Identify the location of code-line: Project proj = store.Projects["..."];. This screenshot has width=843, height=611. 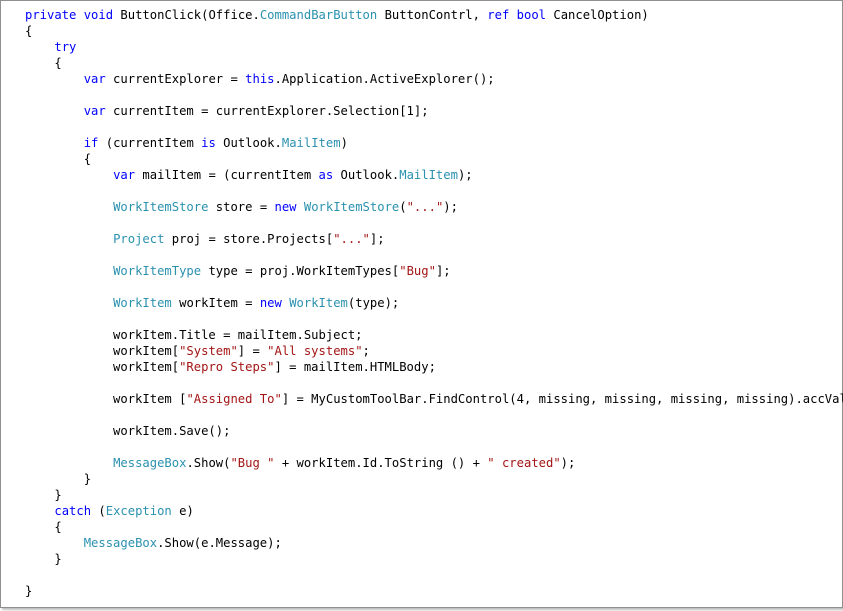
(434, 239).